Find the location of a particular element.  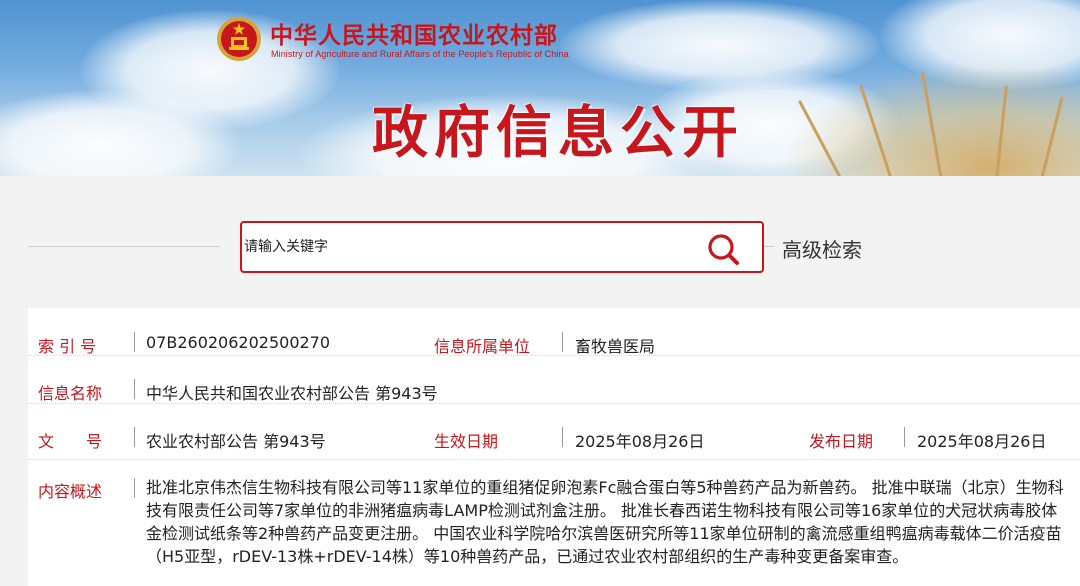

doc-number-value: 农业农村部公告 第943号 is located at coordinates (236, 441).